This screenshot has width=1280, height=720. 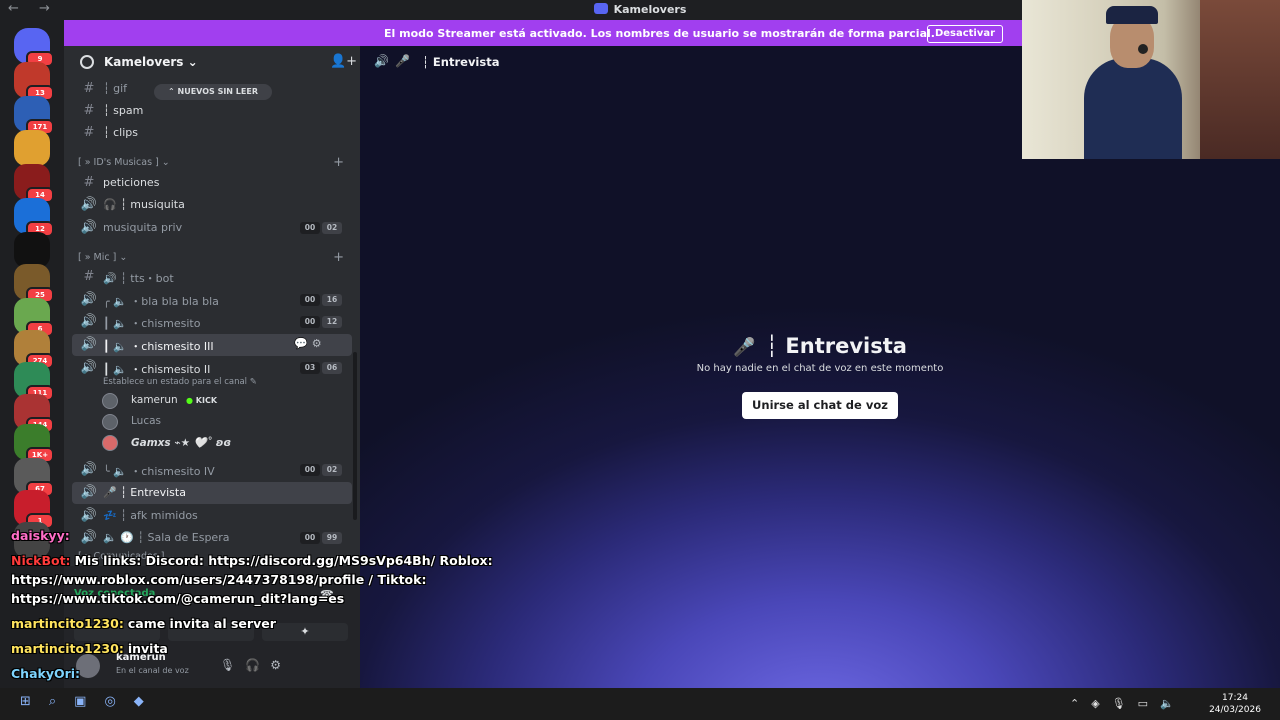 I want to click on channel-musiquita-priv: 🔊 musiquita priv 00 02, so click(x=212, y=228).